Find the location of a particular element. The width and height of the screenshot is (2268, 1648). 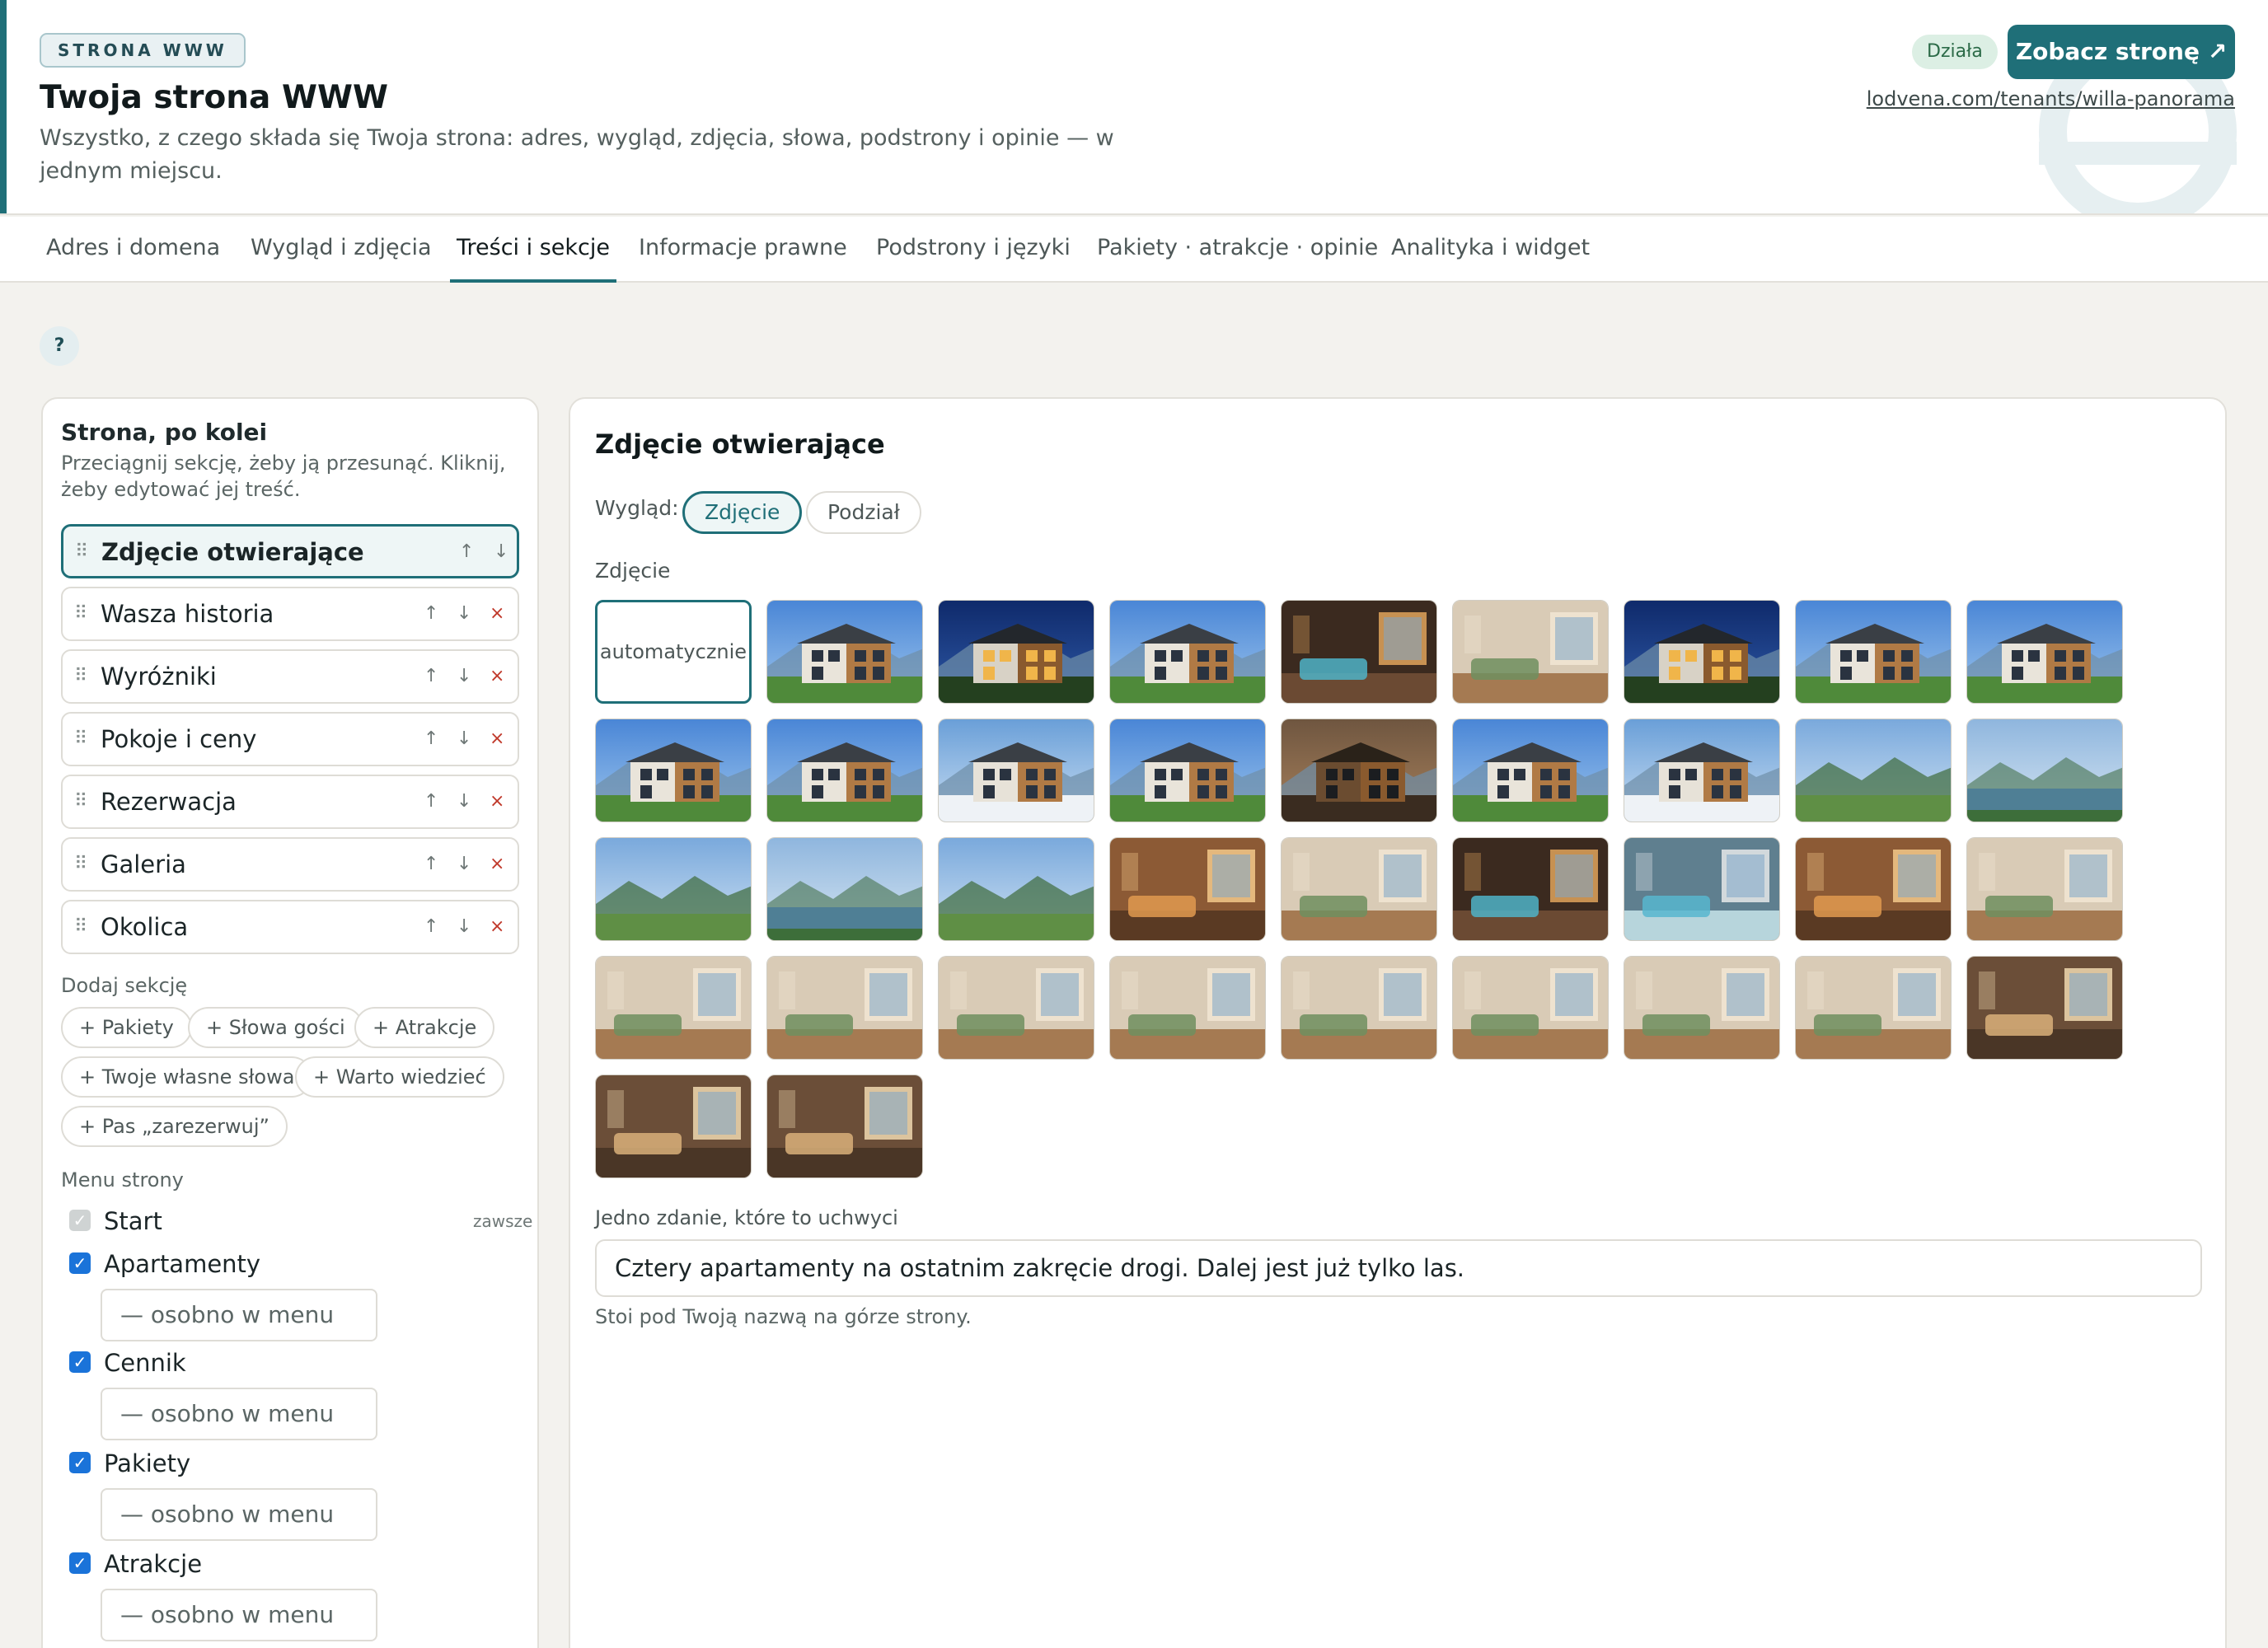

house-garden-photo is located at coordinates (1873, 652).